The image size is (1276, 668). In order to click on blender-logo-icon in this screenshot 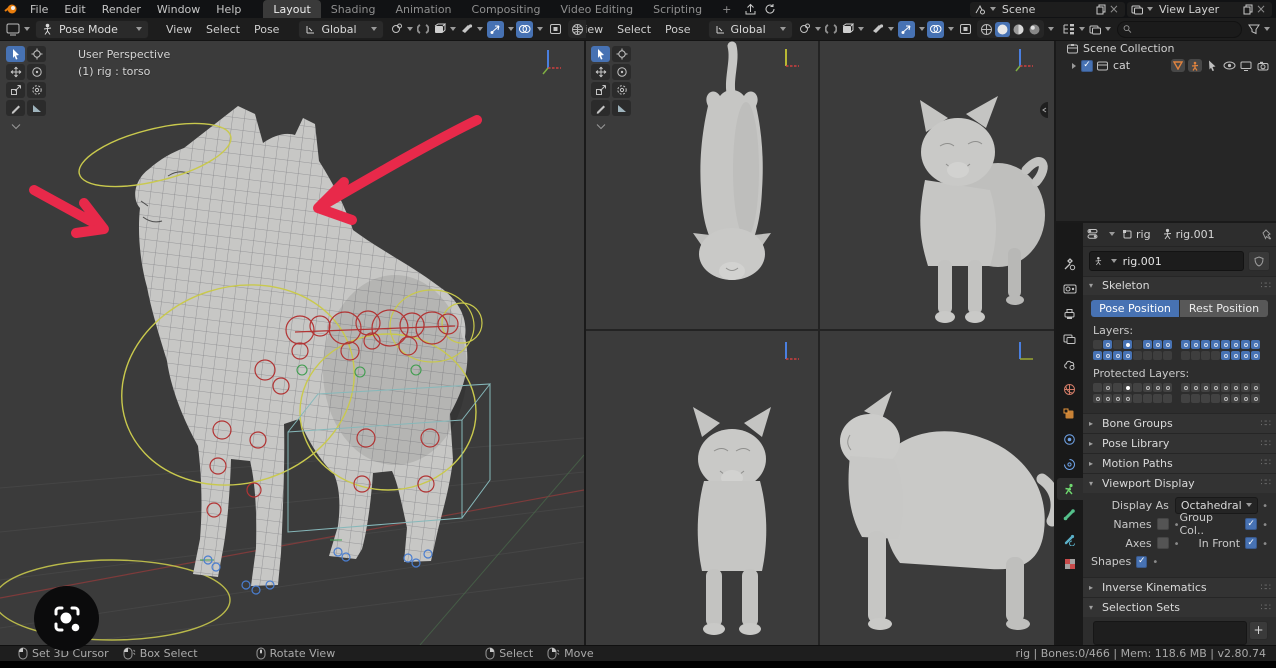, I will do `click(11, 9)`.